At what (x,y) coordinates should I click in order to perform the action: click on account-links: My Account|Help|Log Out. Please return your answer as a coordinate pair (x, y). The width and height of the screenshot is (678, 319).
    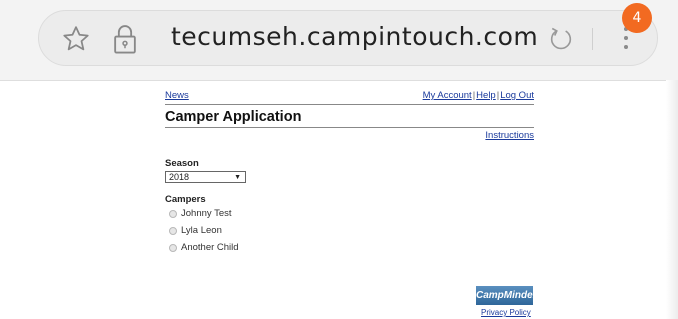
    Looking at the image, I should click on (478, 95).